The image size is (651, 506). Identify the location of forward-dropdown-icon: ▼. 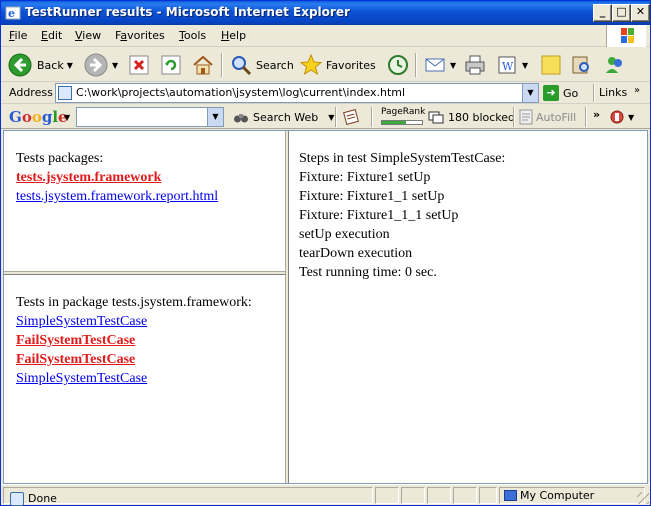
(115, 65).